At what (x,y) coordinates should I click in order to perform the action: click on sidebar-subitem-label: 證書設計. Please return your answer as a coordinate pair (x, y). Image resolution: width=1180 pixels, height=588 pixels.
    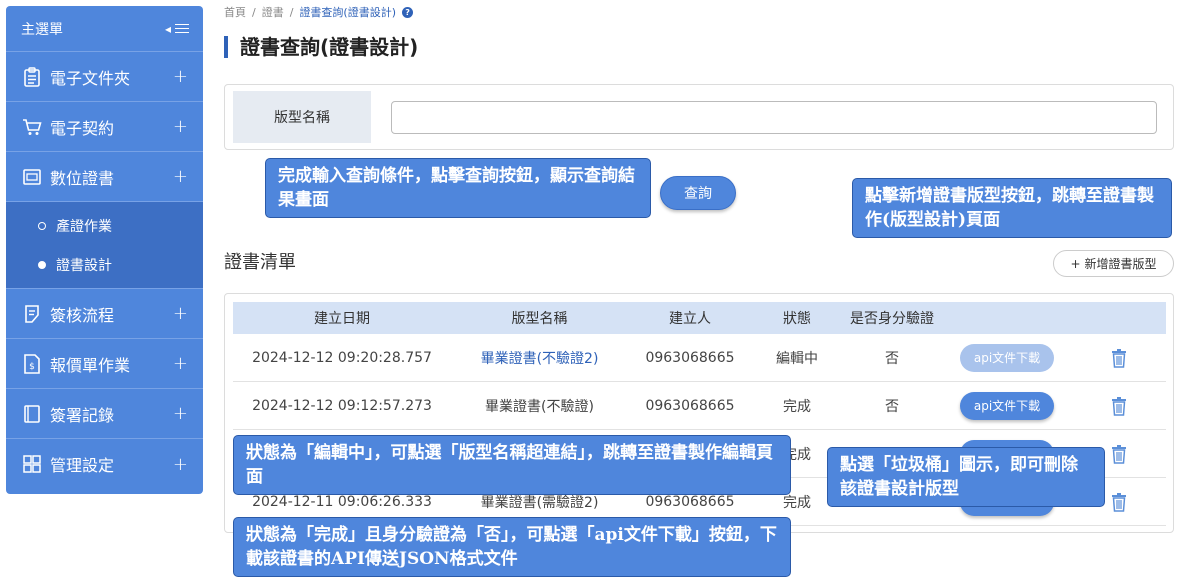
    Looking at the image, I should click on (84, 265).